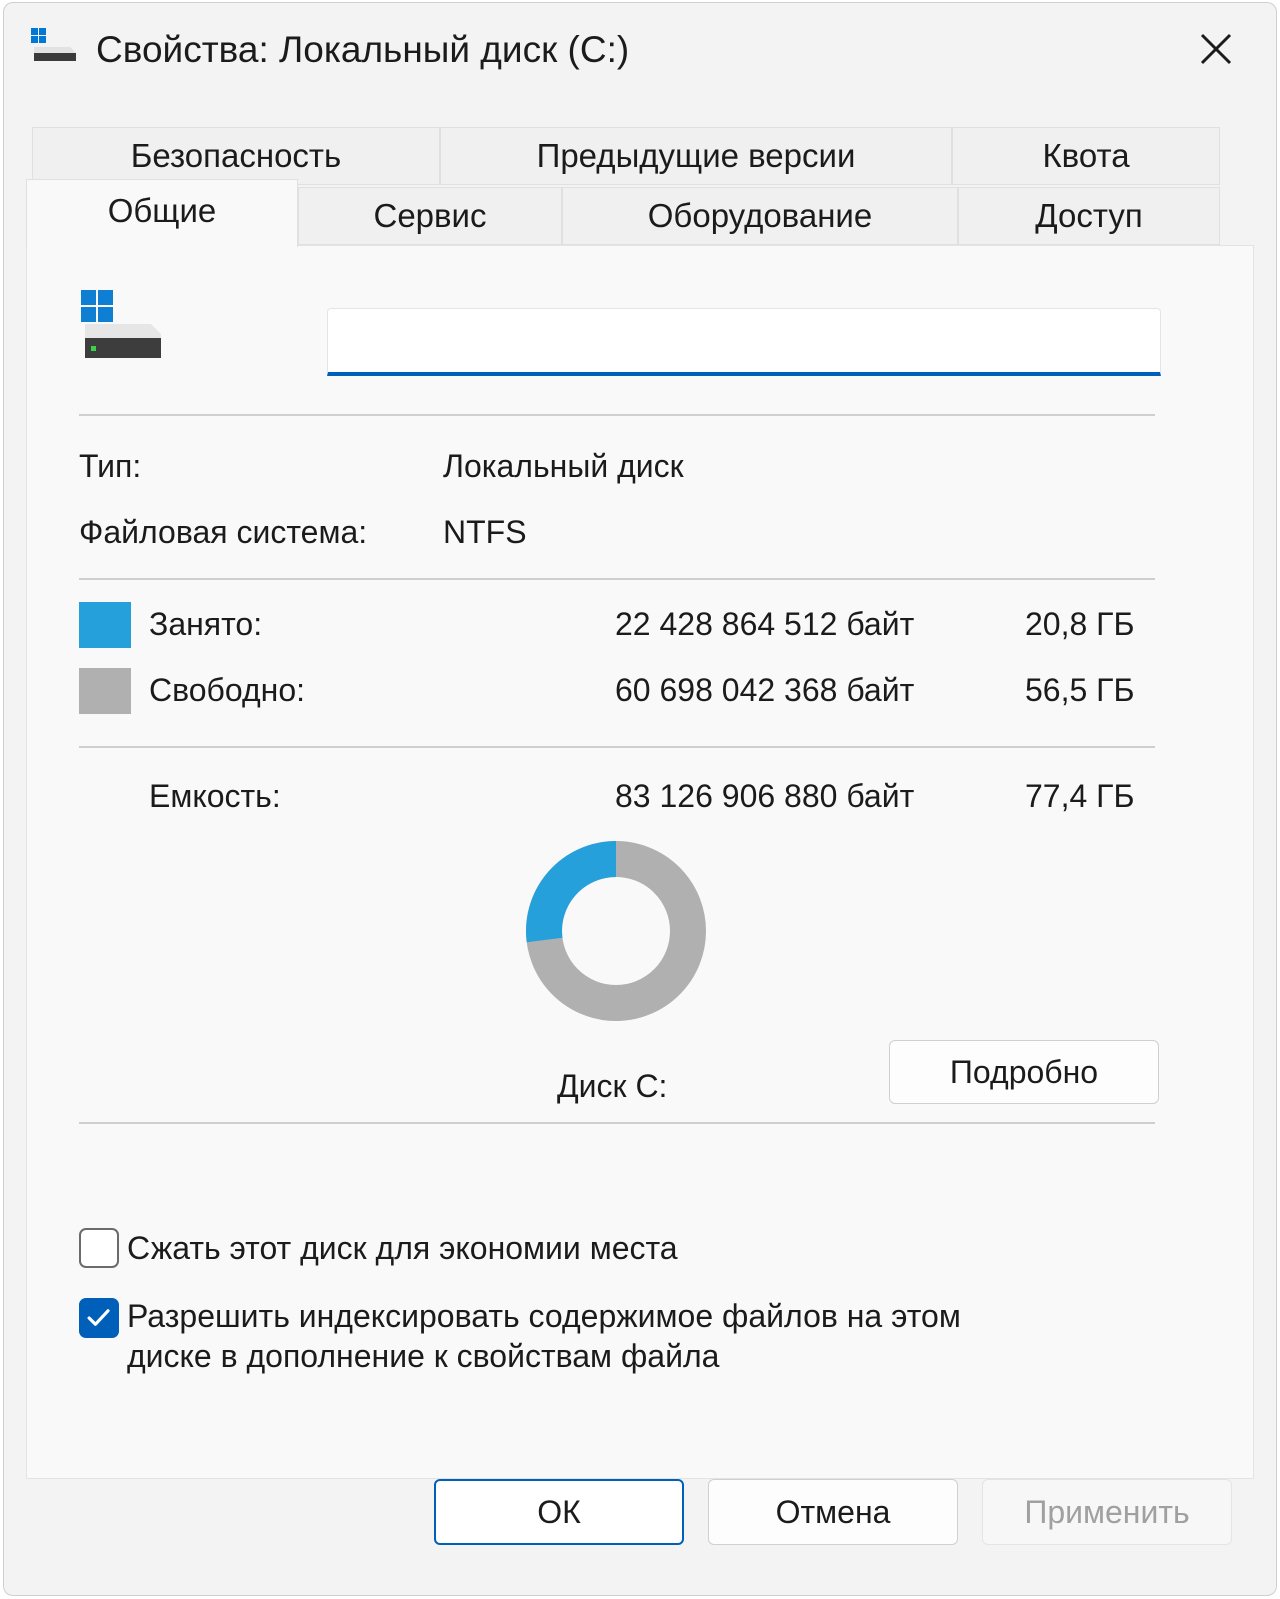  Describe the element at coordinates (363, 49) in the screenshot. I see `window-title: Свойства: Локальный диск (C:)` at that location.